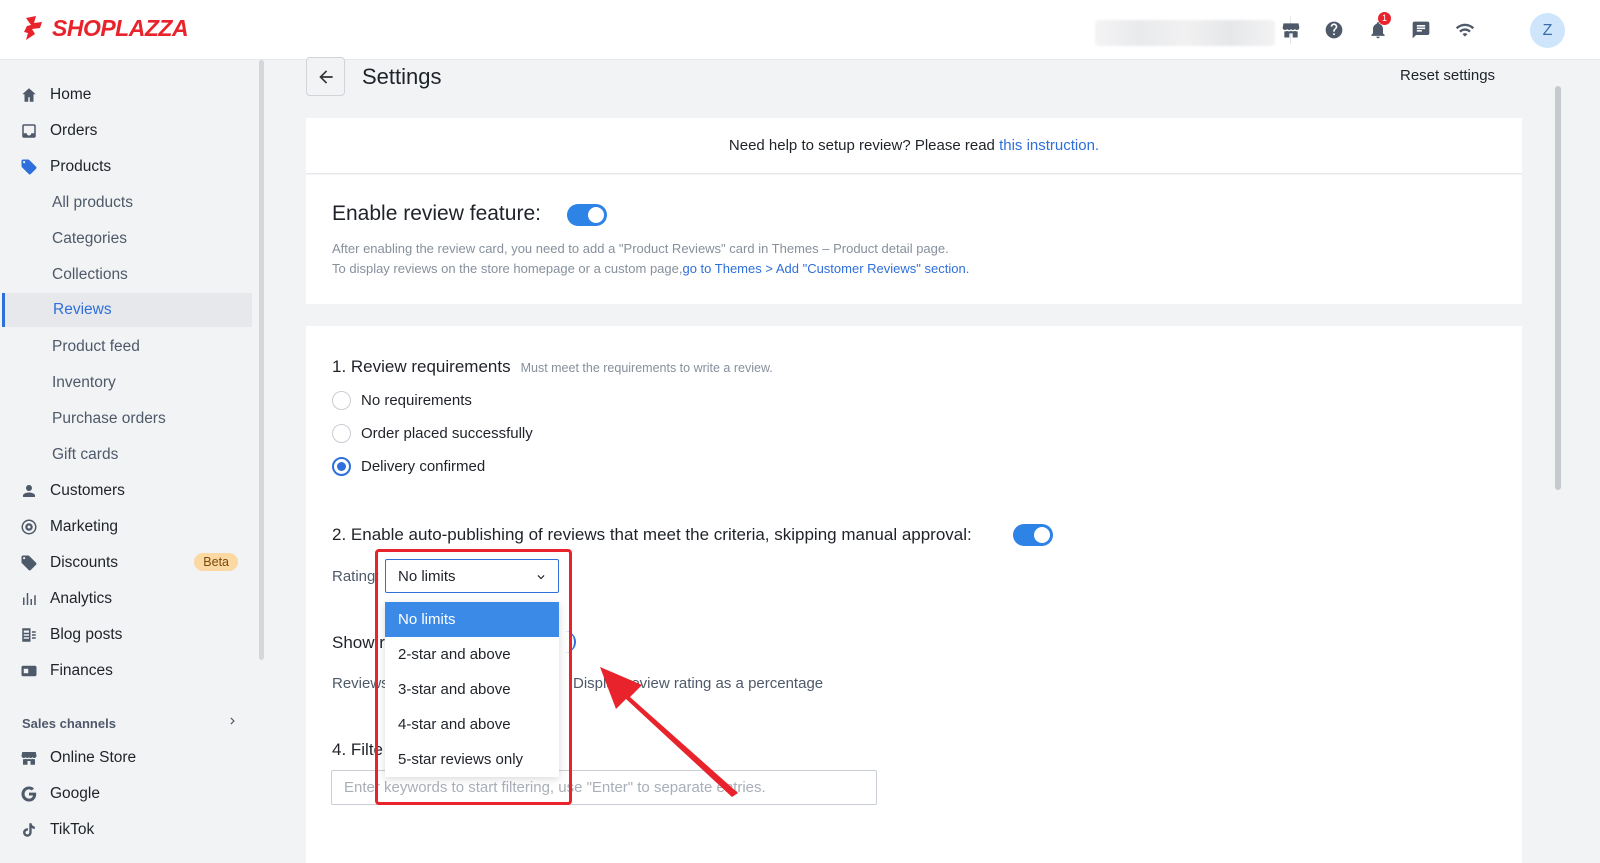 The image size is (1600, 863). Describe the element at coordinates (261, 360) in the screenshot. I see `sidebar-scrollbar` at that location.